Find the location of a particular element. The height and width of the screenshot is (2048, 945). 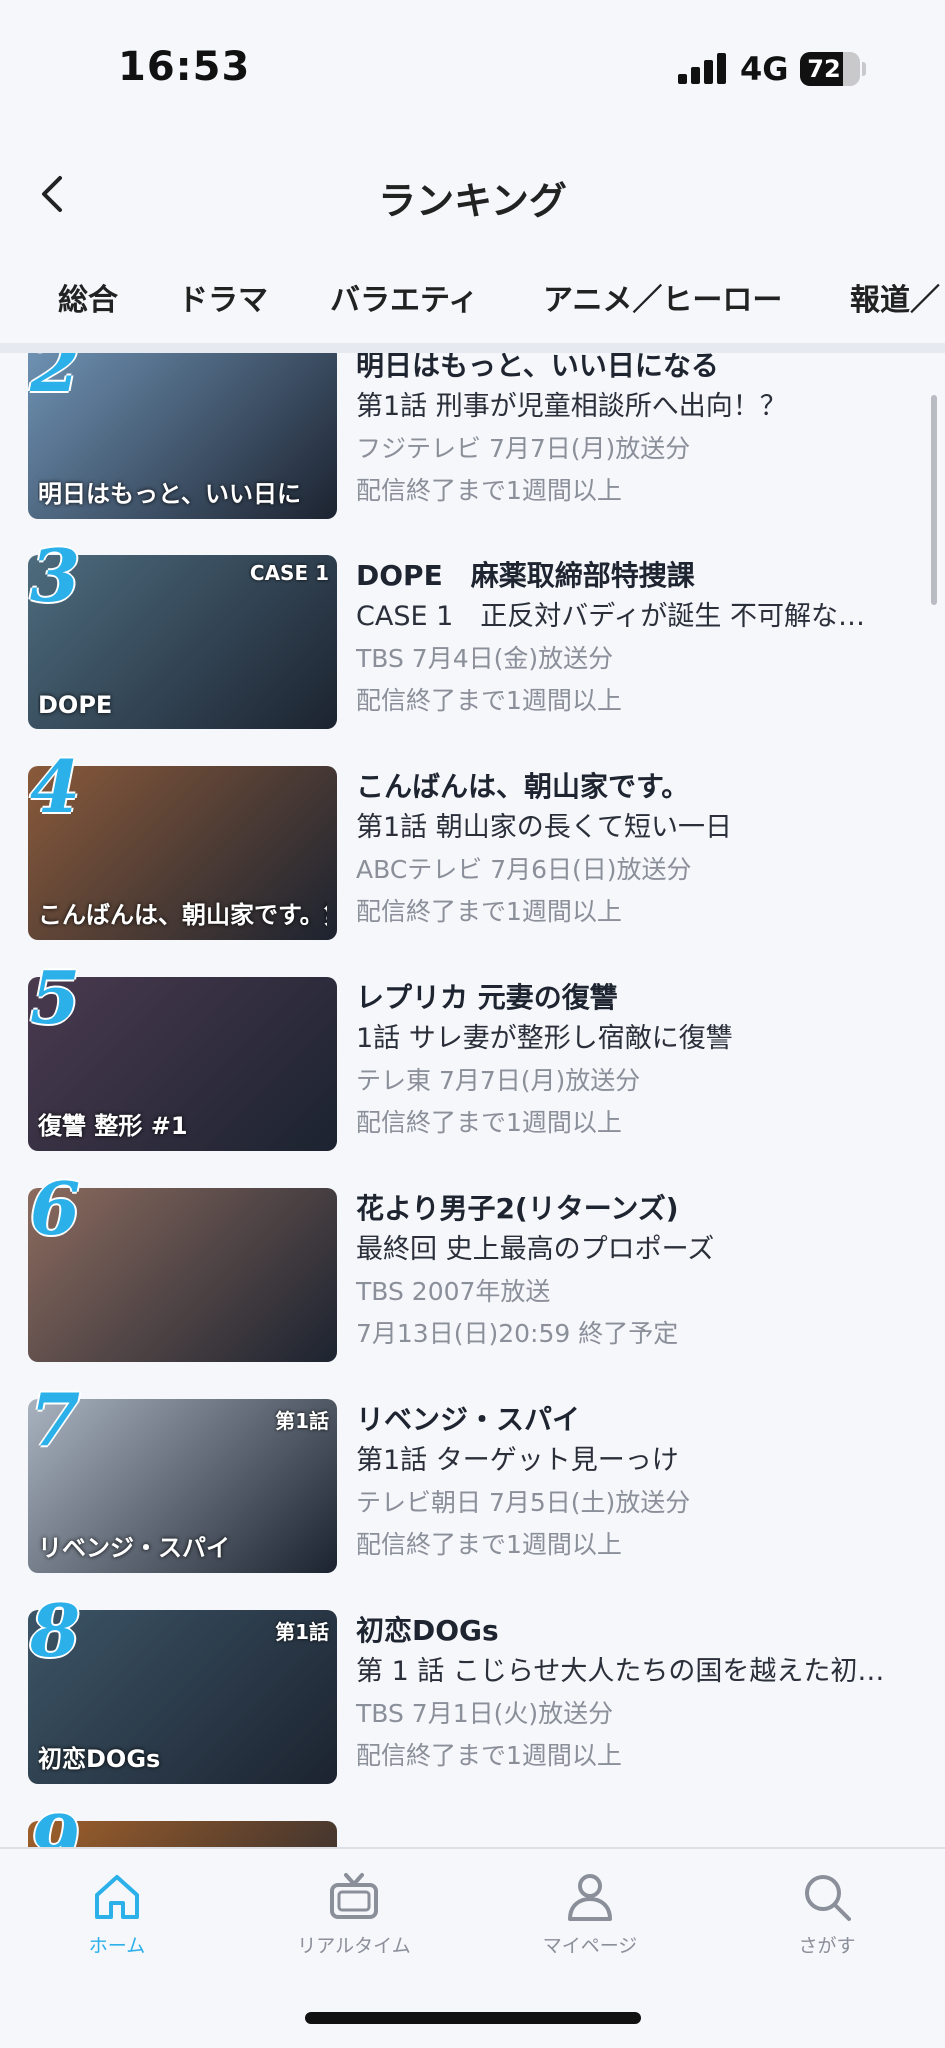

item-episode: 最終回 史上最高のプロポーズ is located at coordinates (535, 1249).